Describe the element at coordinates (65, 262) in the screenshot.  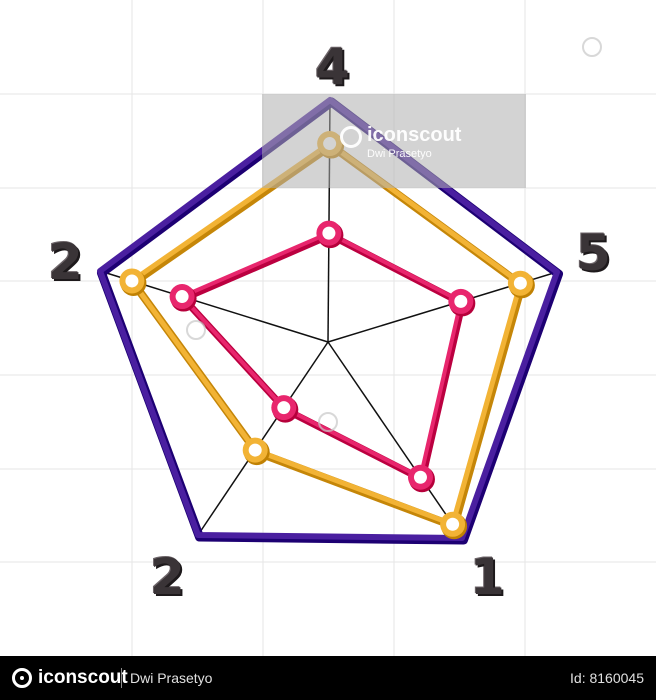
I see `axis-label-left: 2` at that location.